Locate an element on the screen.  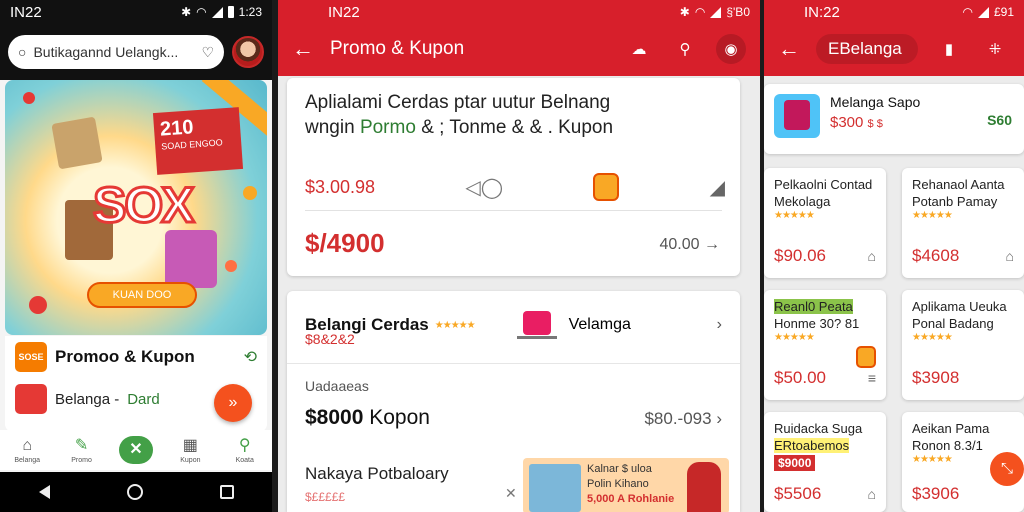
nav-label: Belanga is located at coordinates (27, 460).